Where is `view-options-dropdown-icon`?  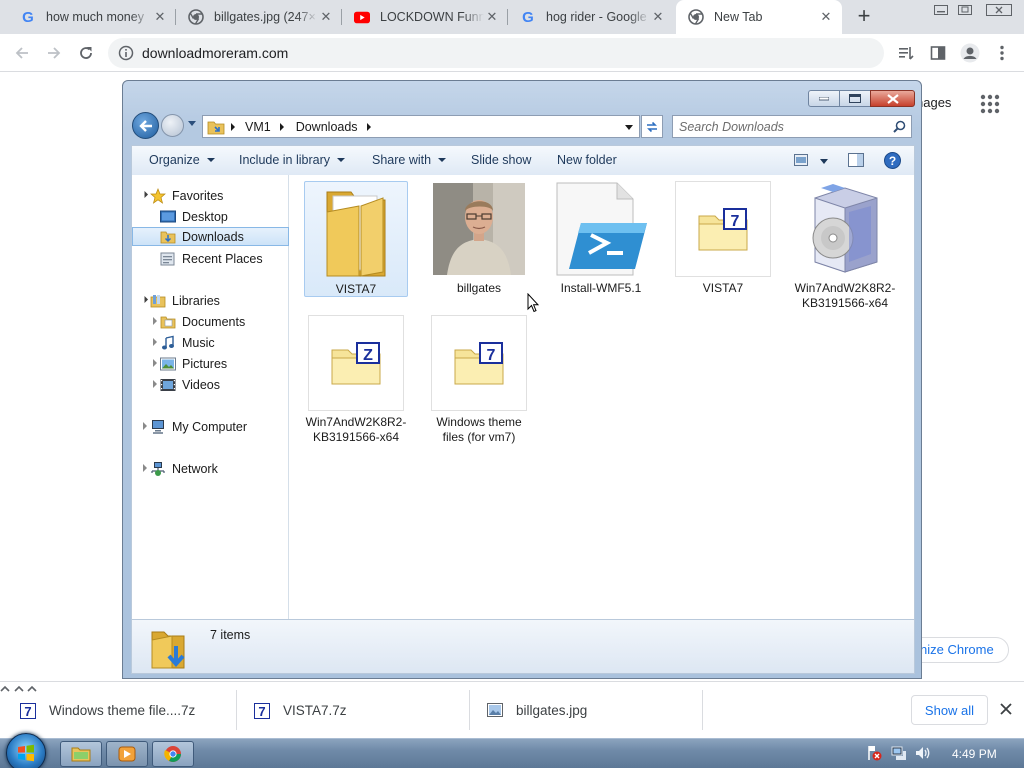 view-options-dropdown-icon is located at coordinates (824, 161).